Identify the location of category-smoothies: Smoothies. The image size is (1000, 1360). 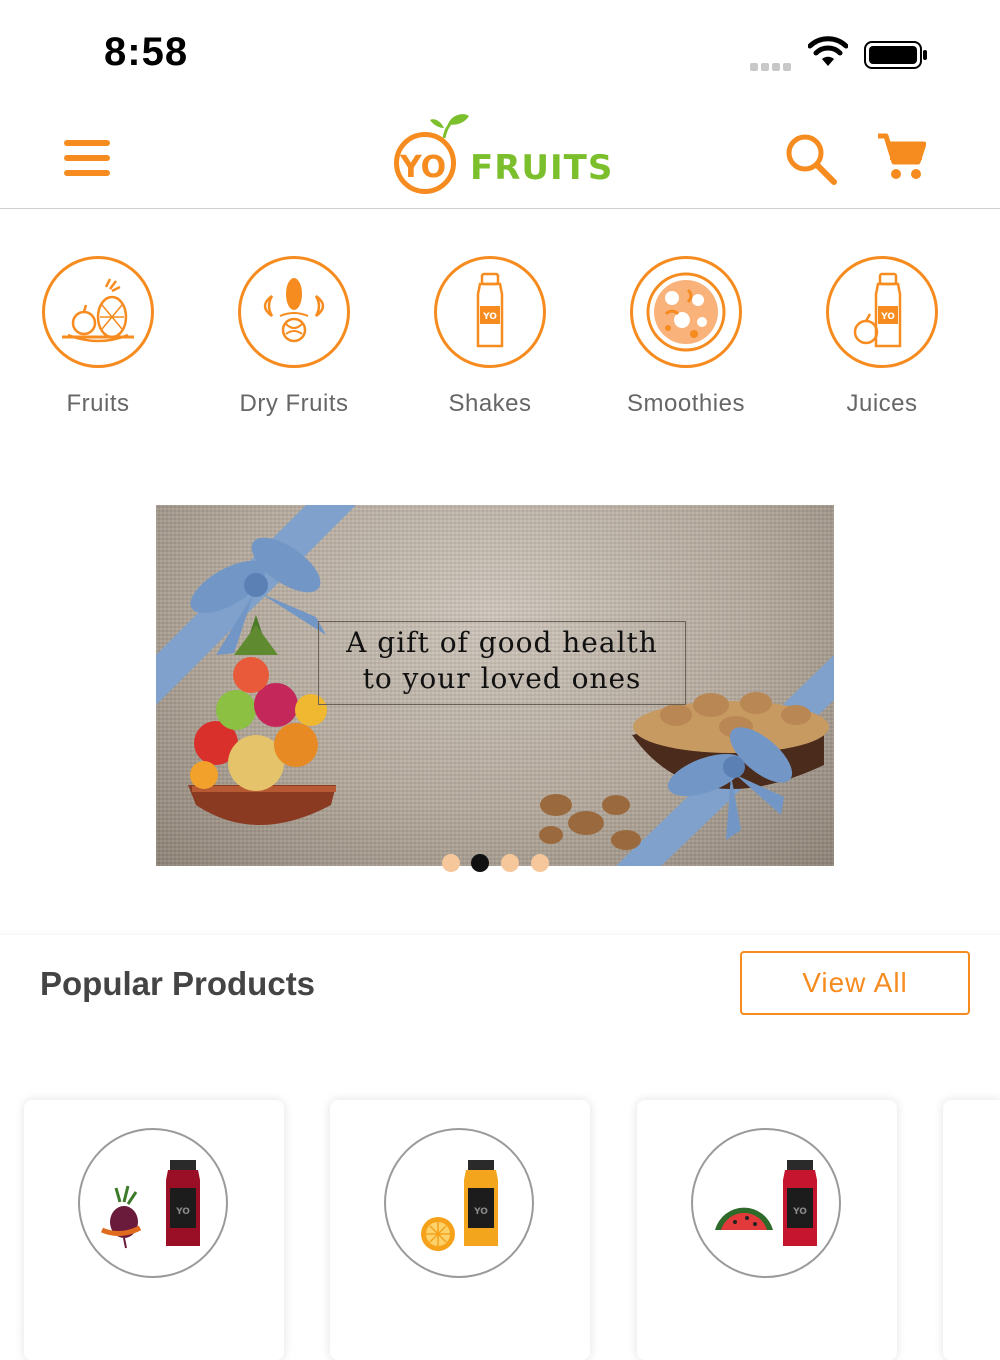
(686, 337).